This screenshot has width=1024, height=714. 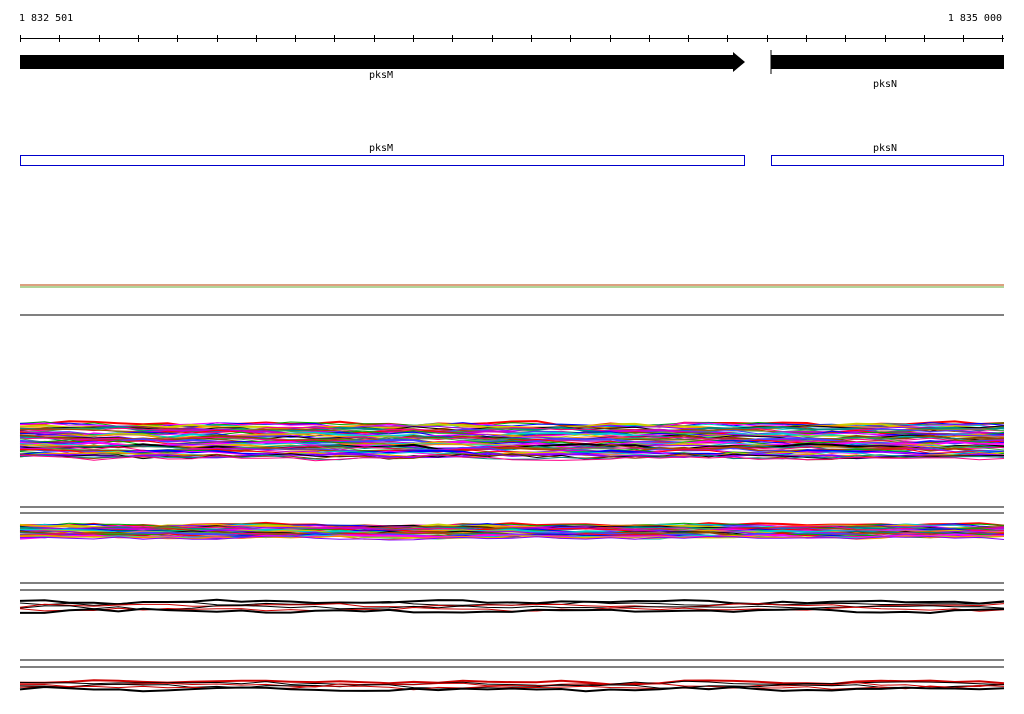 I want to click on track-4-baseline, so click(x=512, y=663).